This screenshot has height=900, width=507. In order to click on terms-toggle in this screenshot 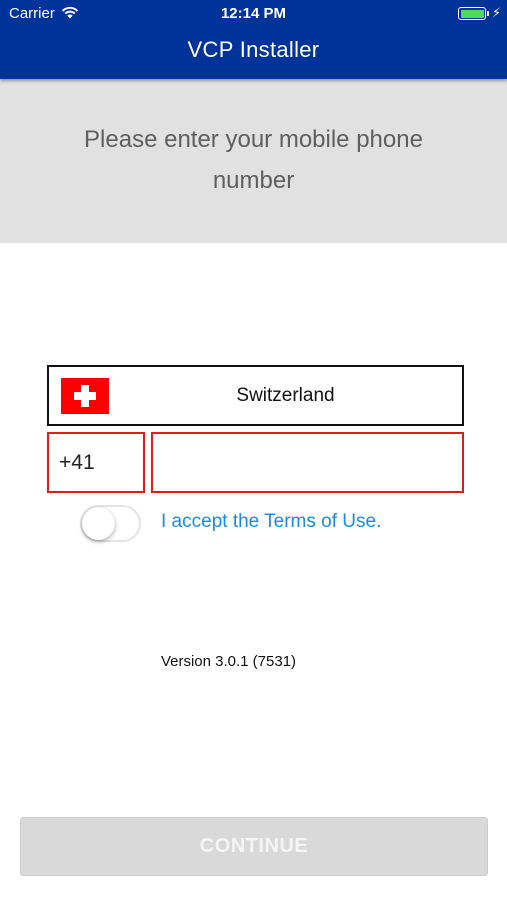, I will do `click(110, 523)`.